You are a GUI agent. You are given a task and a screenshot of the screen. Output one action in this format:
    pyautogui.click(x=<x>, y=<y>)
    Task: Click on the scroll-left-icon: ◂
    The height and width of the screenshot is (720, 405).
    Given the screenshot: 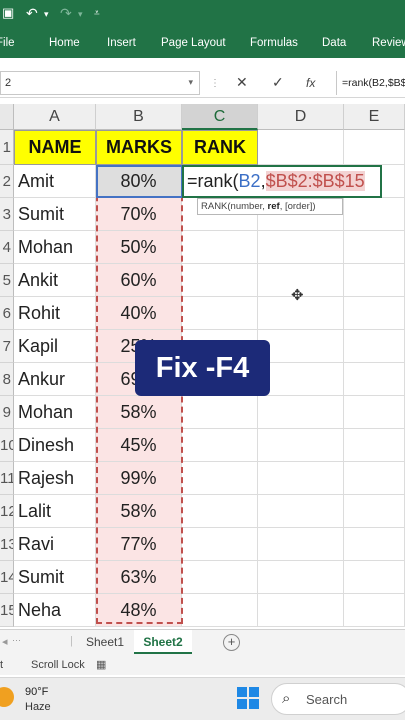 What is the action you would take?
    pyautogui.click(x=5, y=641)
    